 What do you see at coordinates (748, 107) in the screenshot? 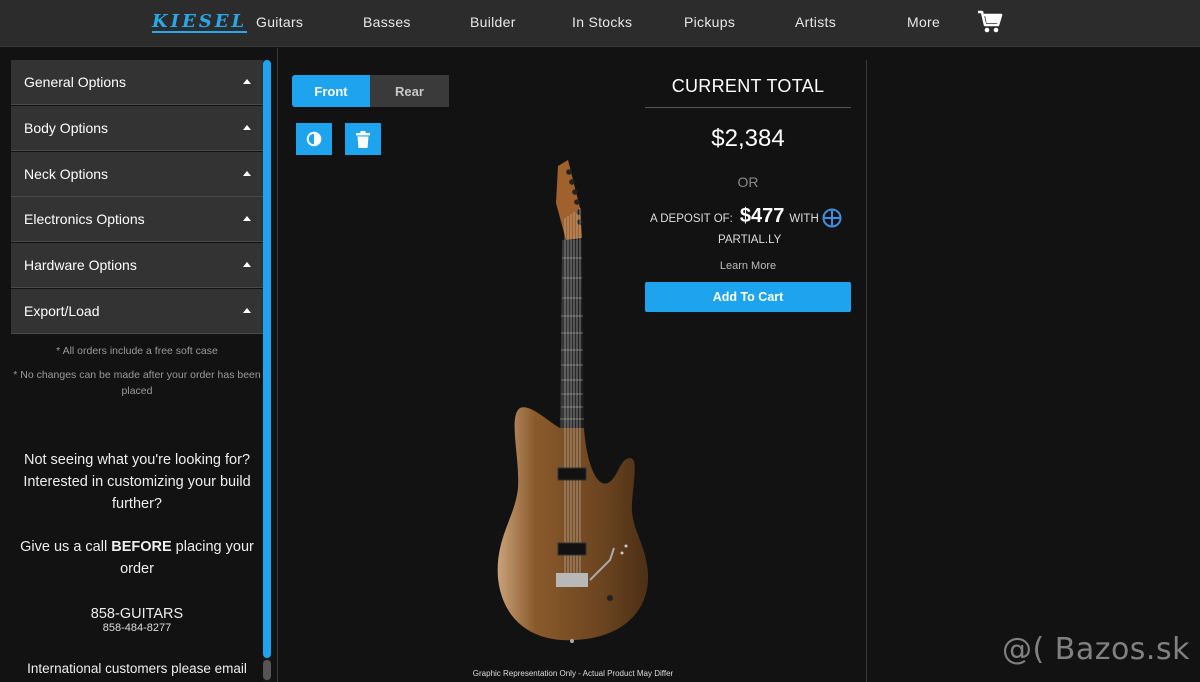
I see `title-divider` at bounding box center [748, 107].